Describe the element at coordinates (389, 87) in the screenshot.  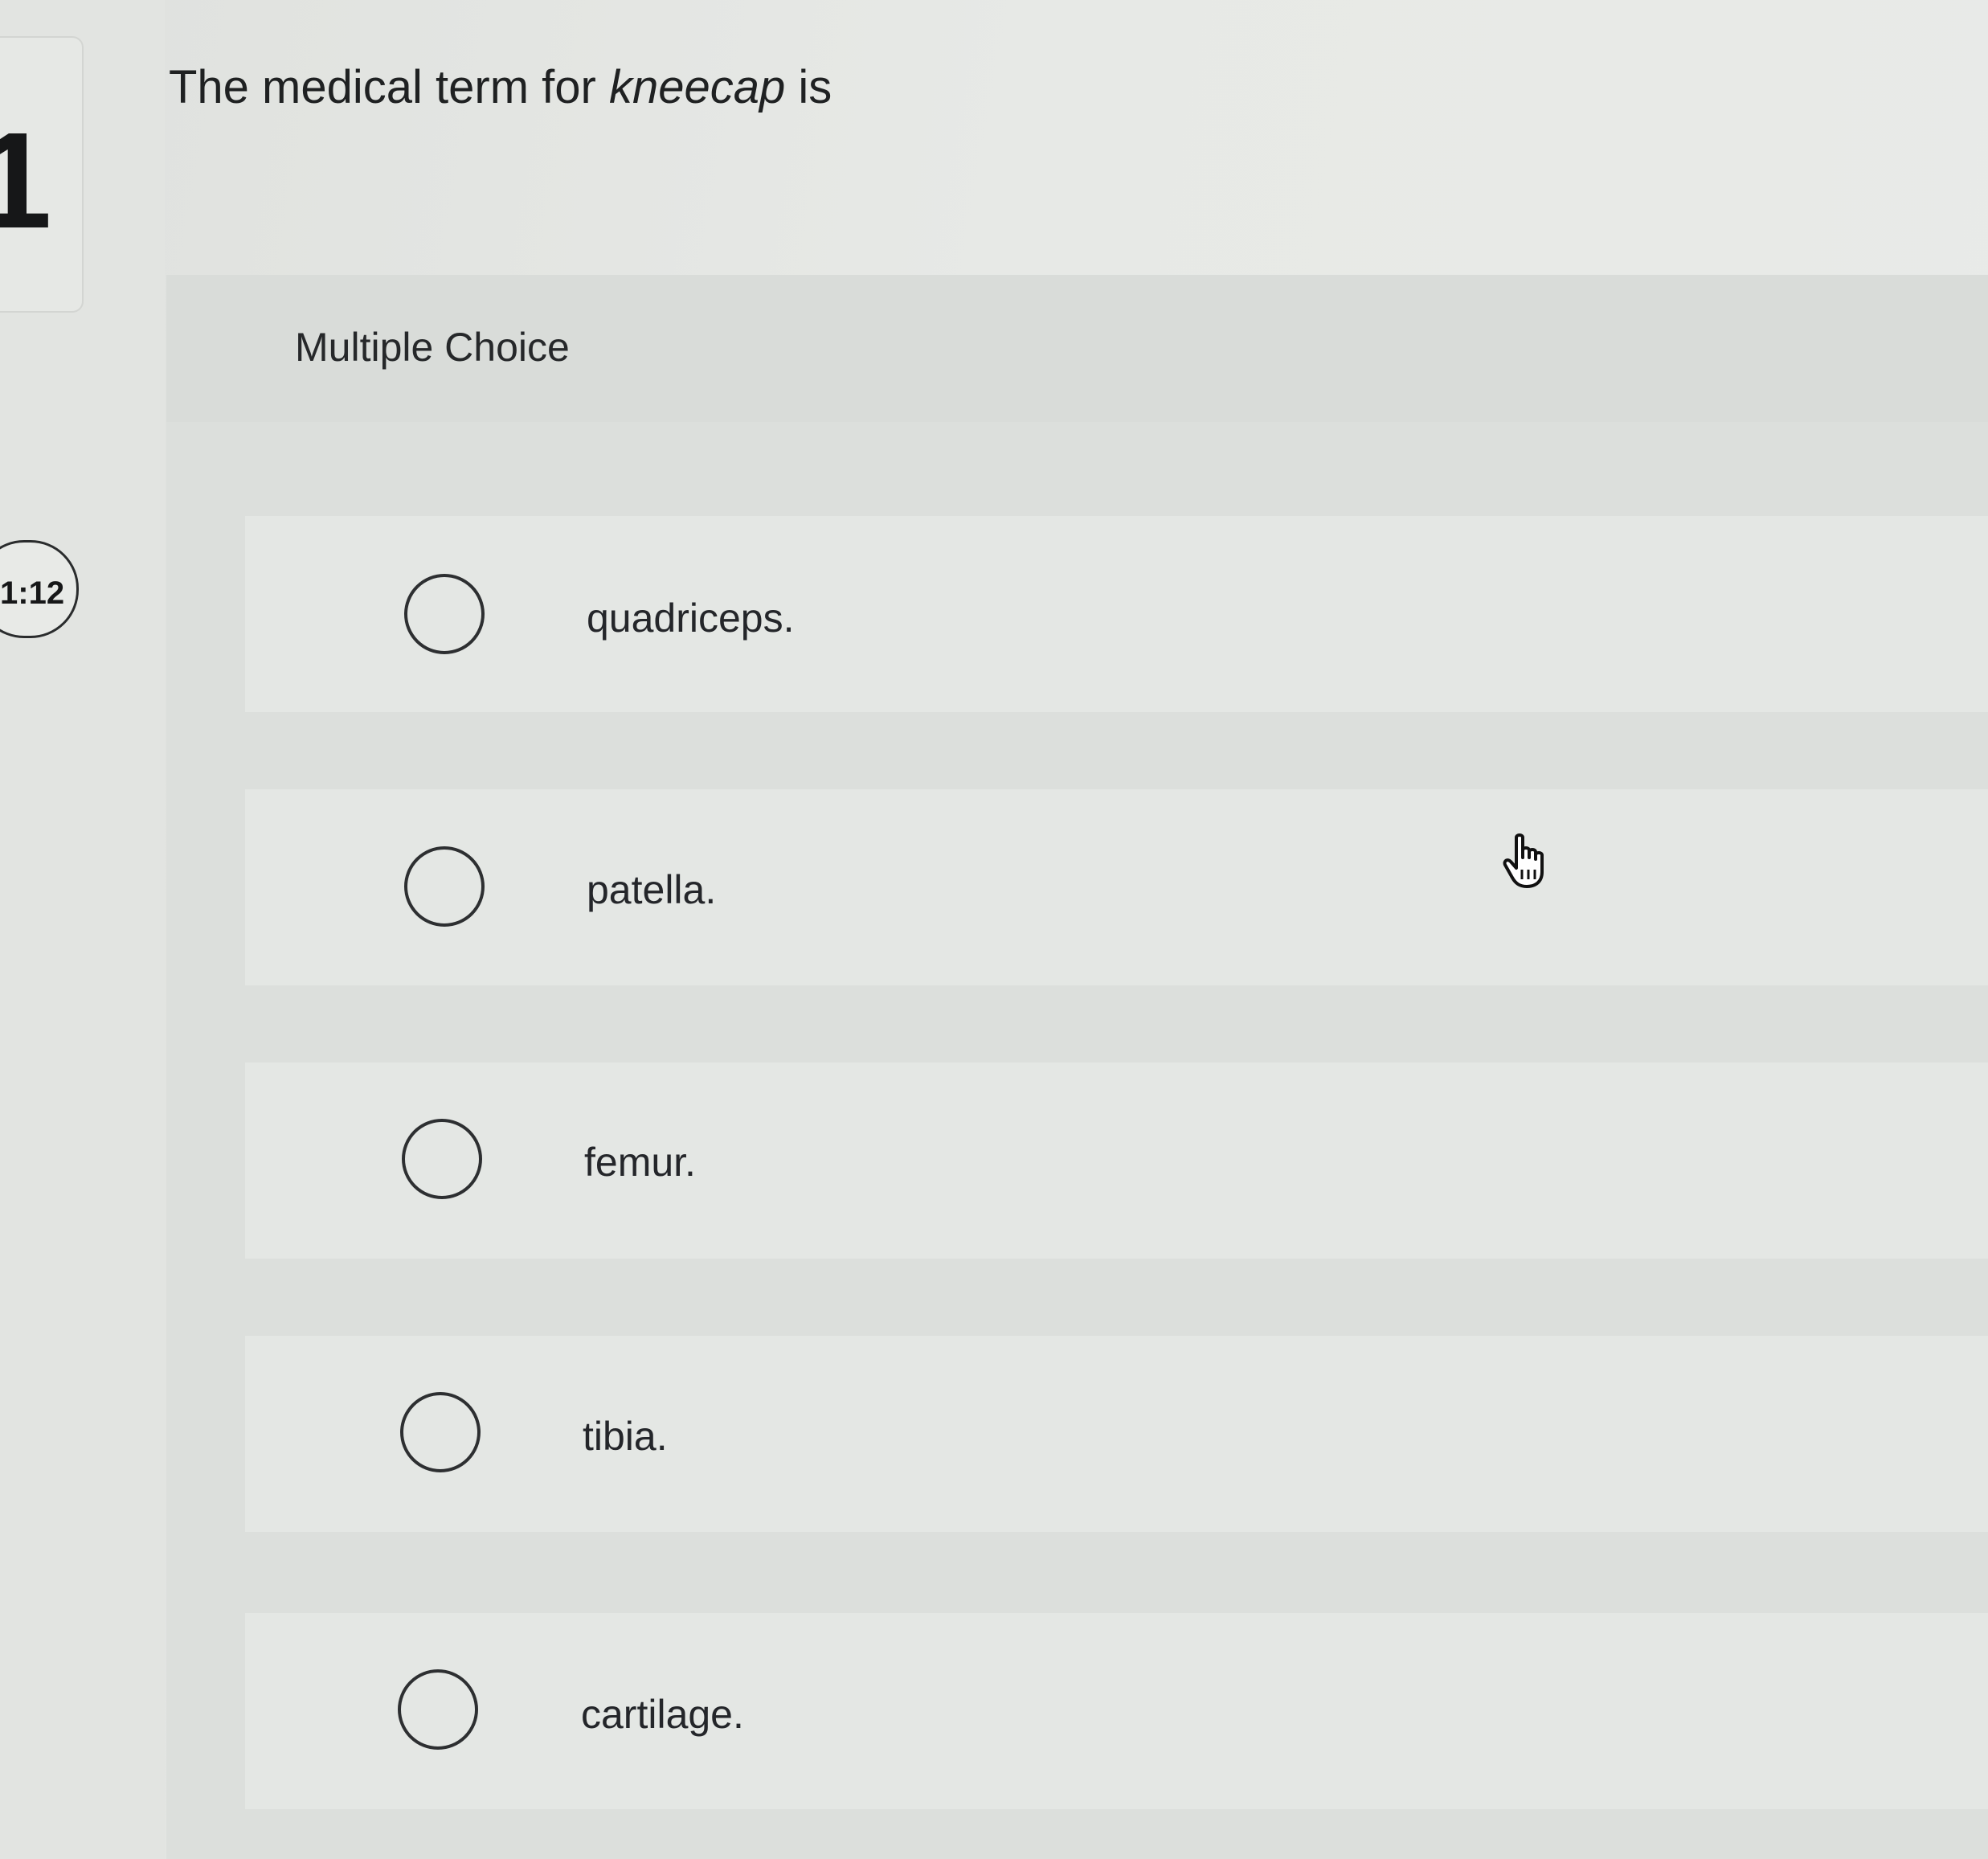
I see `question-prompt-text: The medical term for` at that location.